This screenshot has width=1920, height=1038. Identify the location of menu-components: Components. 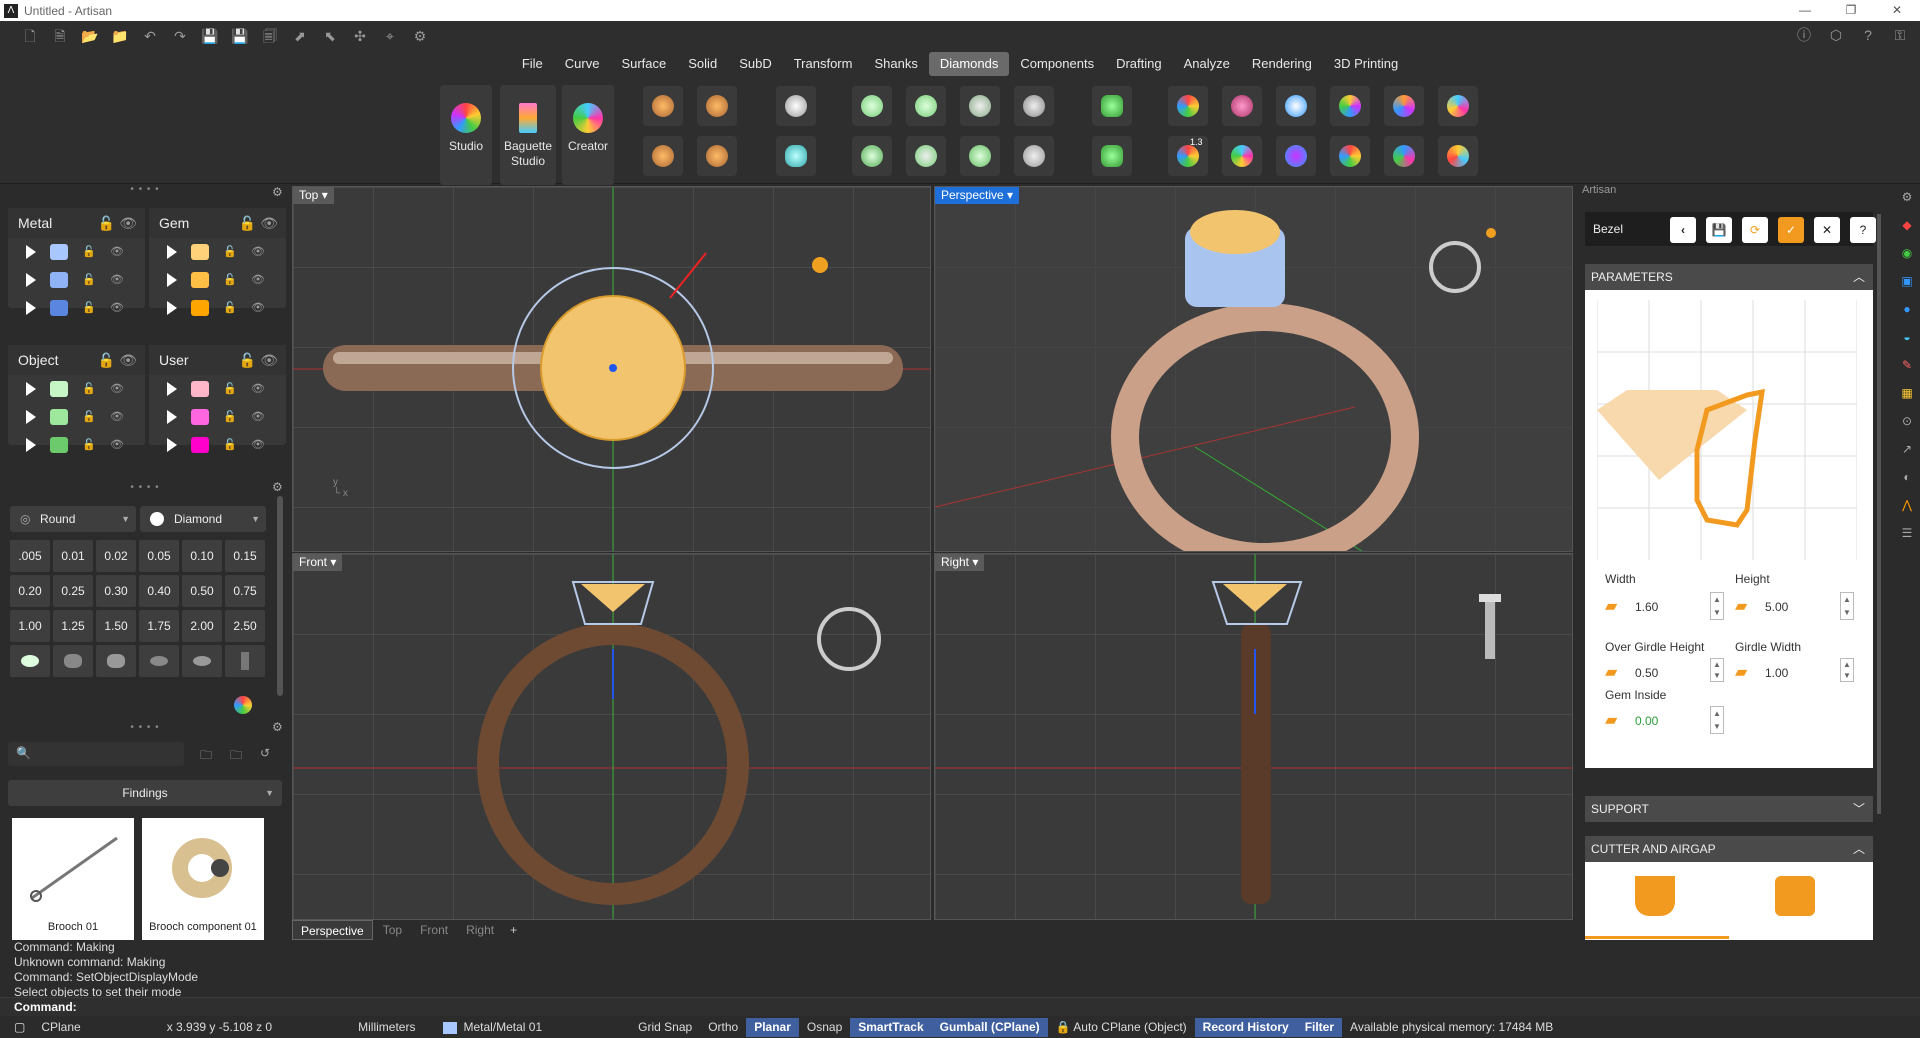
(1057, 64).